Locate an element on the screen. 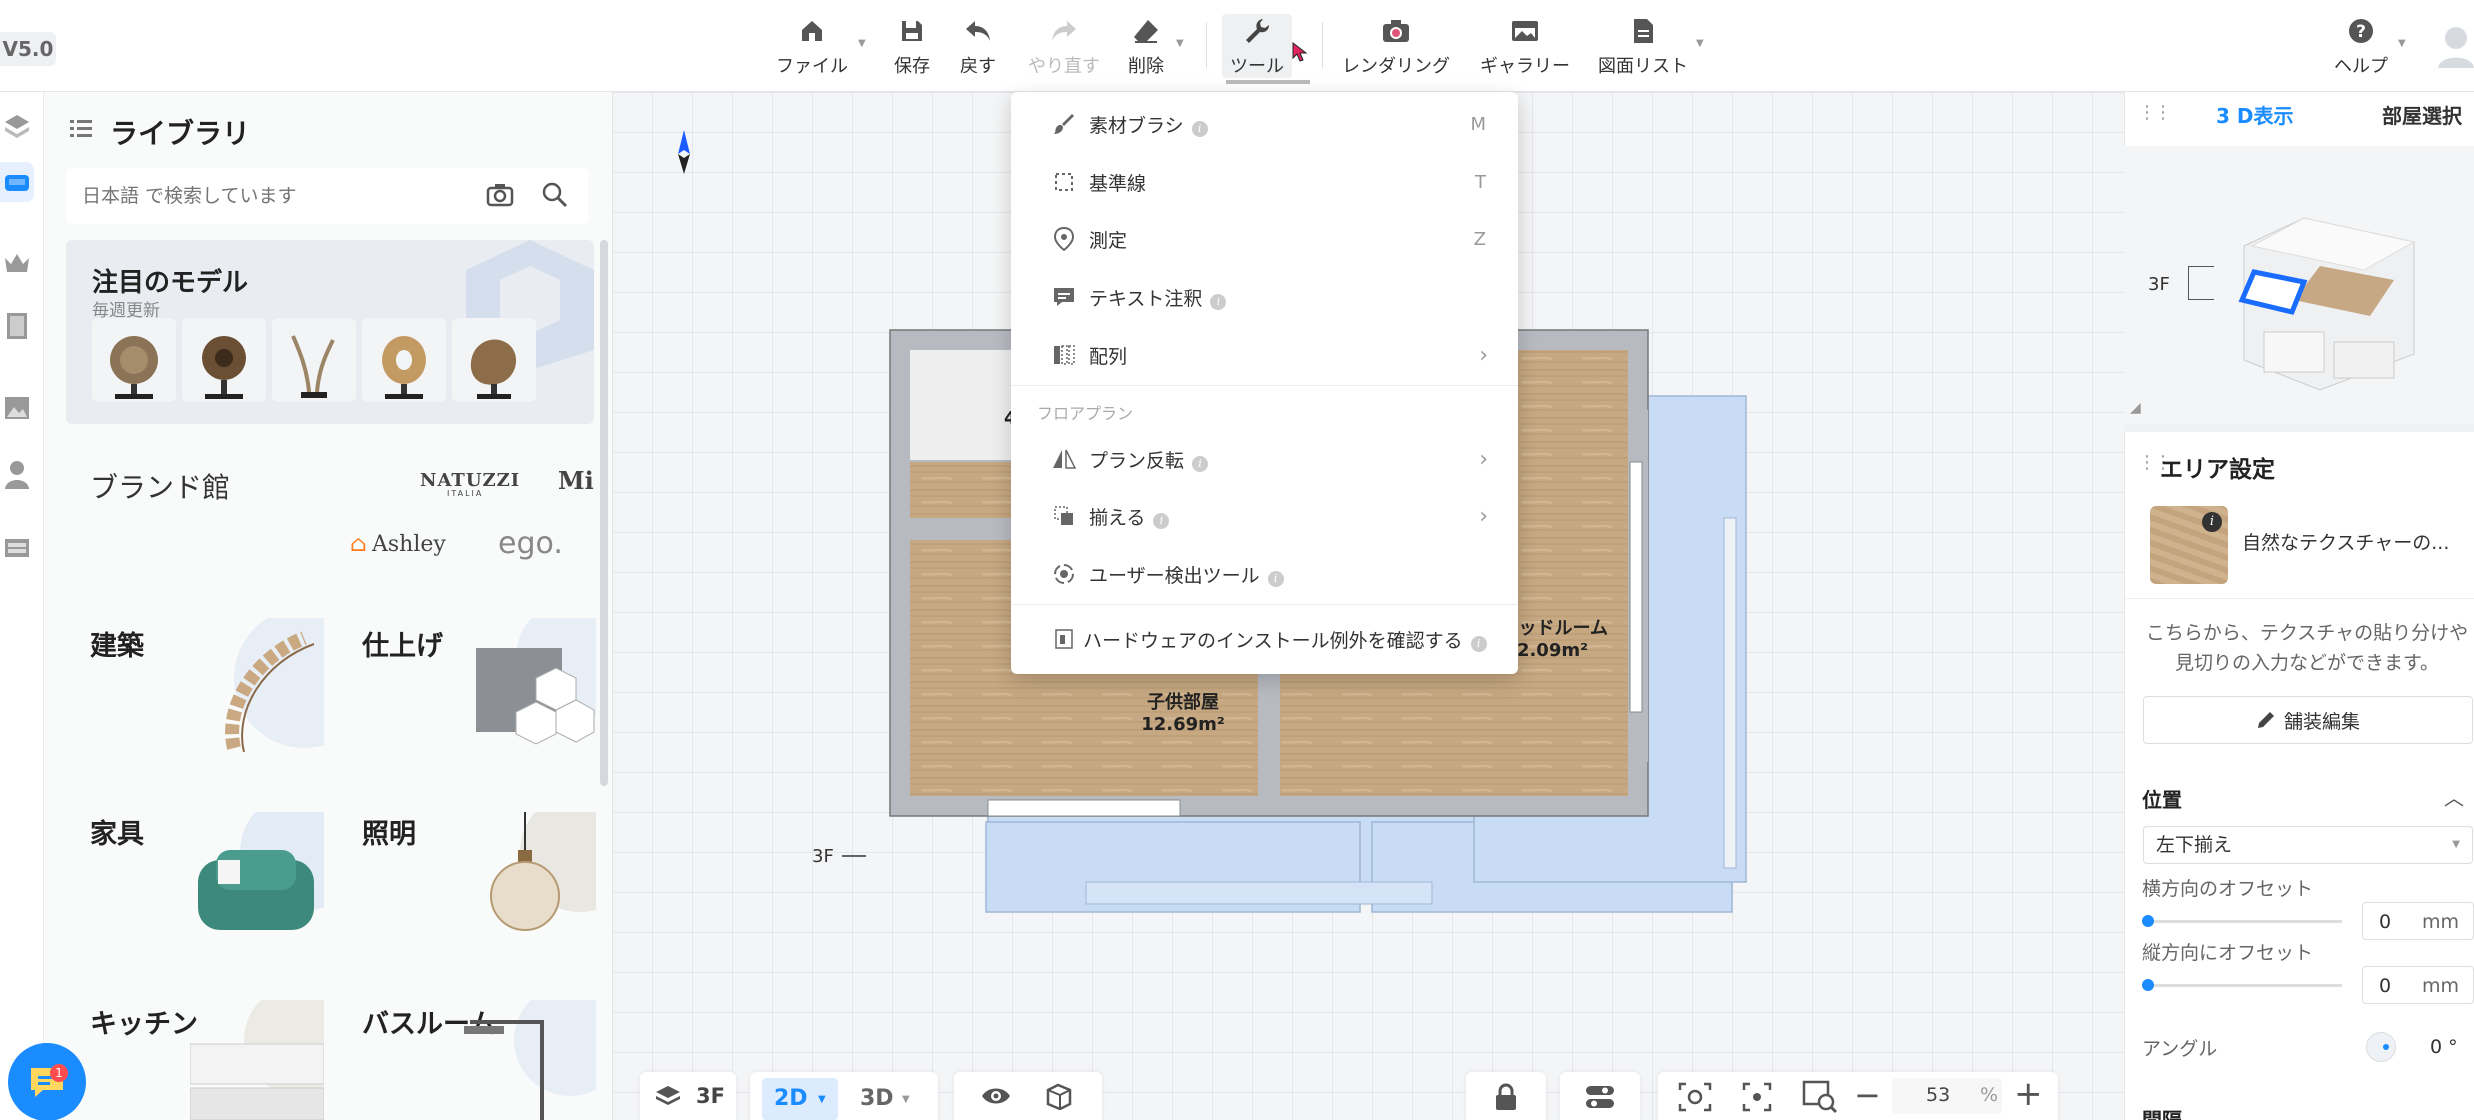 The height and width of the screenshot is (1120, 2474). hardware-icon is located at coordinates (1064, 639).